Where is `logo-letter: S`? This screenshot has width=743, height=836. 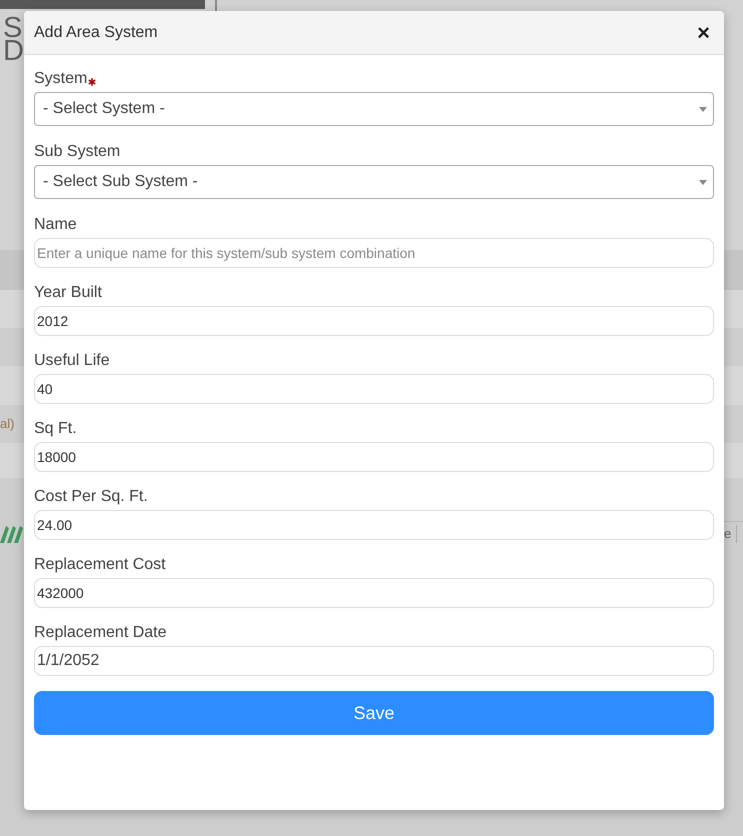 logo-letter: S is located at coordinates (13, 28).